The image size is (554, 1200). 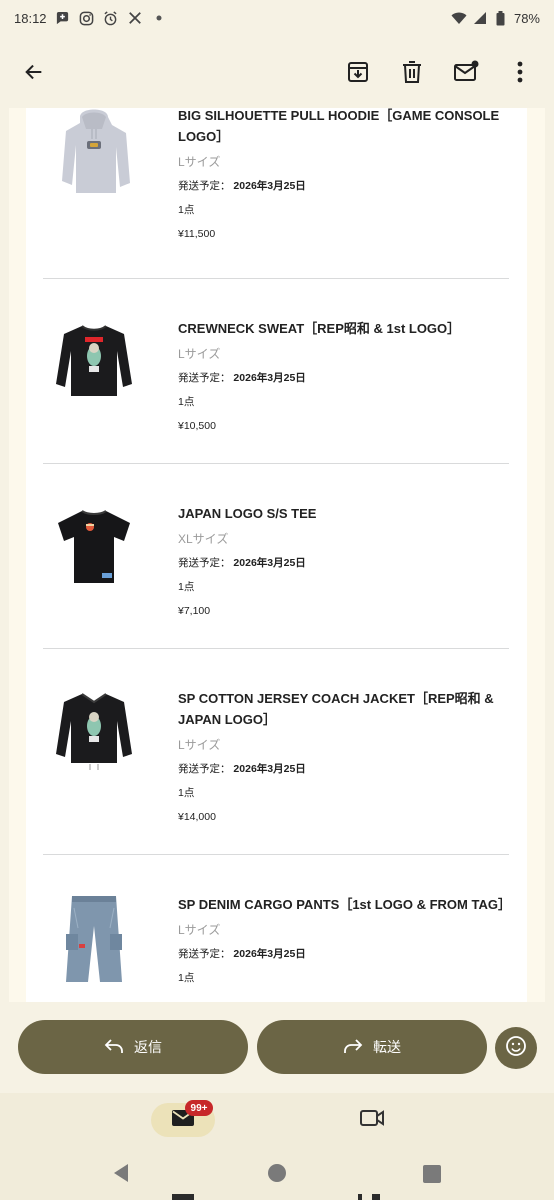 I want to click on bottom-navigation: 99+, so click(x=277, y=1119).